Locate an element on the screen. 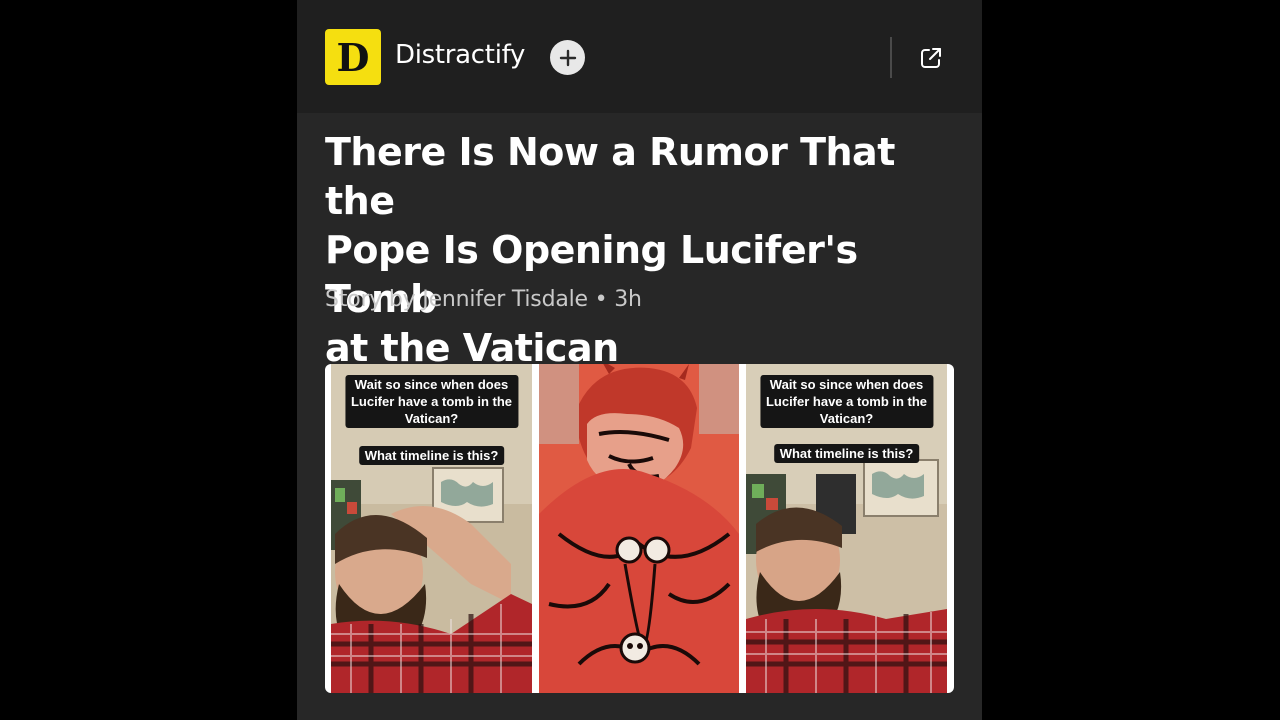  devil-illustration is located at coordinates (639, 528).